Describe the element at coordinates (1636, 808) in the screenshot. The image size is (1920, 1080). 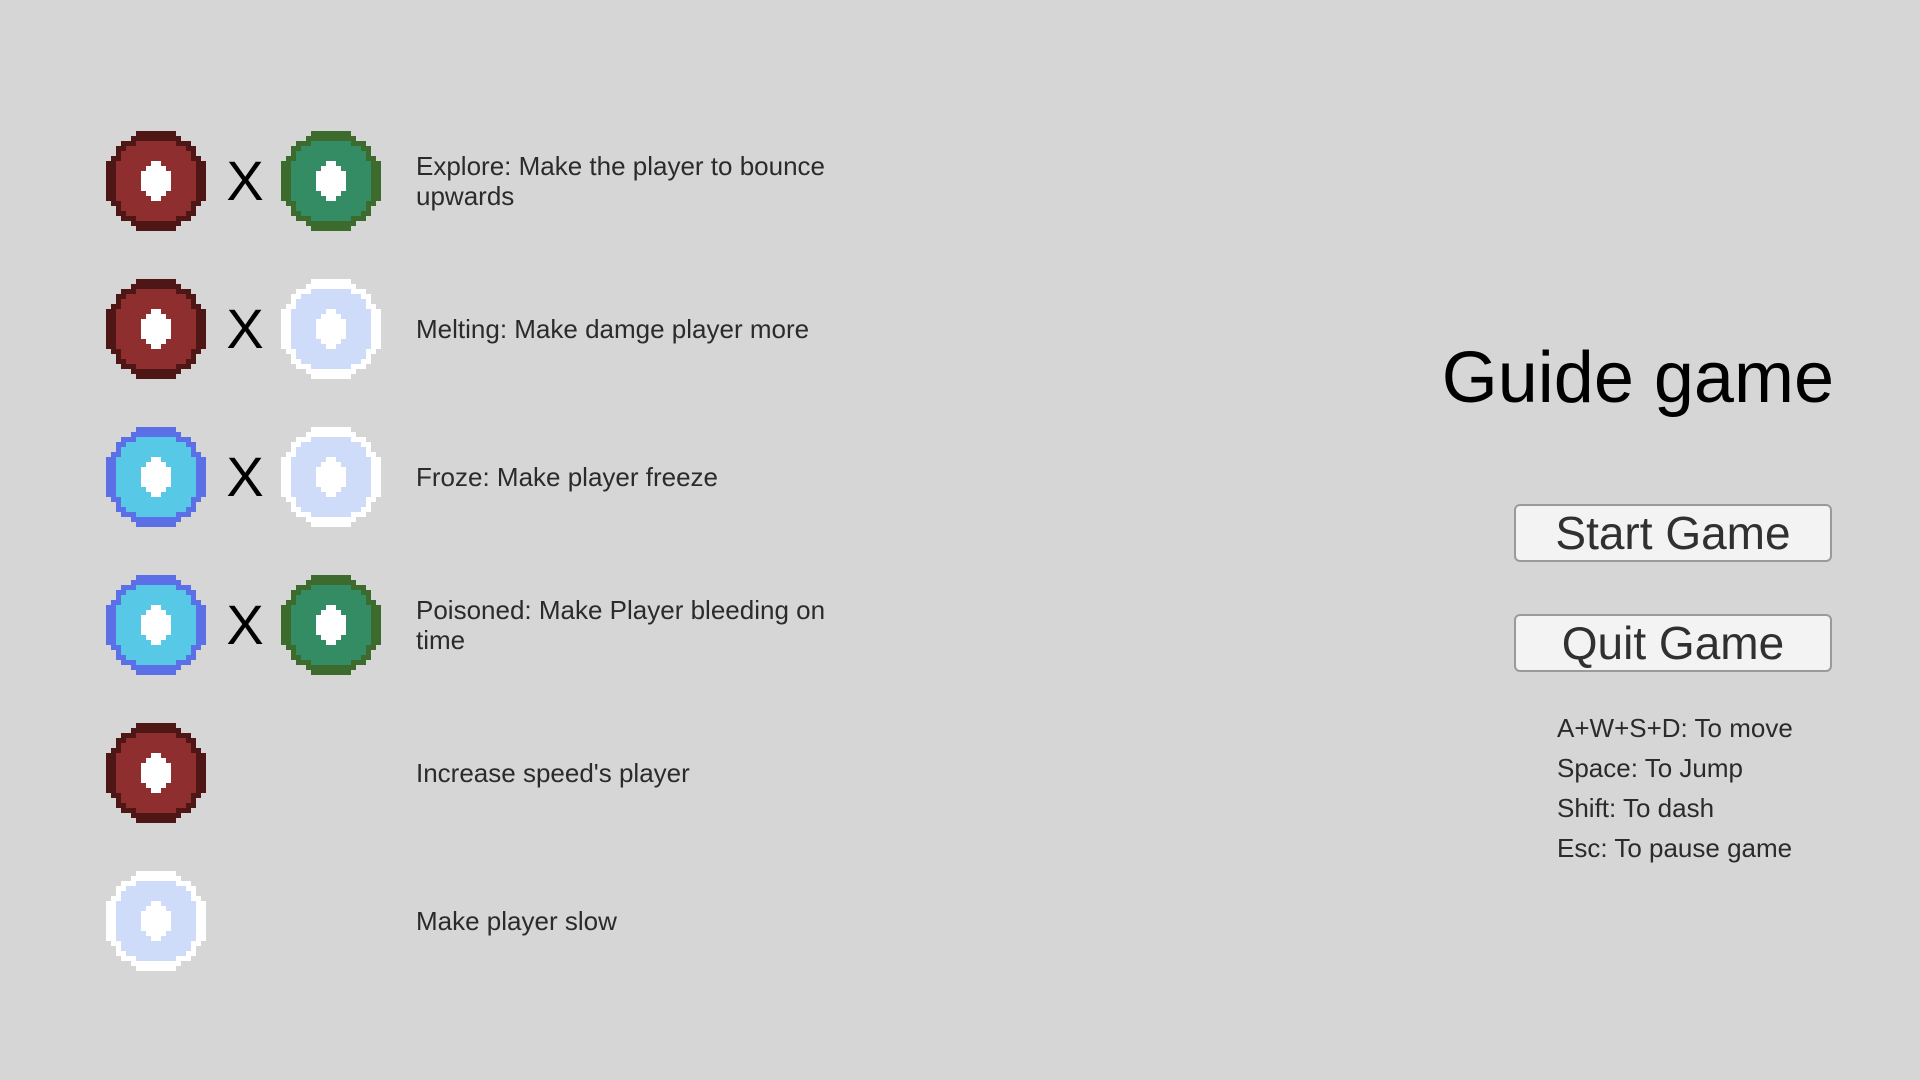
I see `control-dash: Shift: To dash` at that location.